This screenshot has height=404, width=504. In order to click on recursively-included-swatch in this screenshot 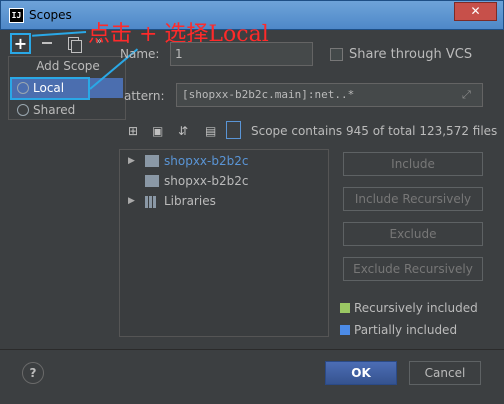, I will do `click(345, 308)`.